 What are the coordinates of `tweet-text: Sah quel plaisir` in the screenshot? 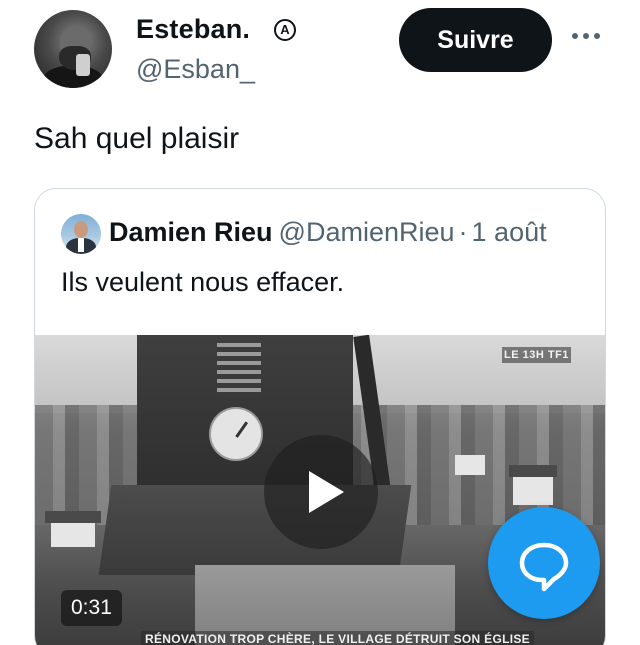 It's located at (137, 138).